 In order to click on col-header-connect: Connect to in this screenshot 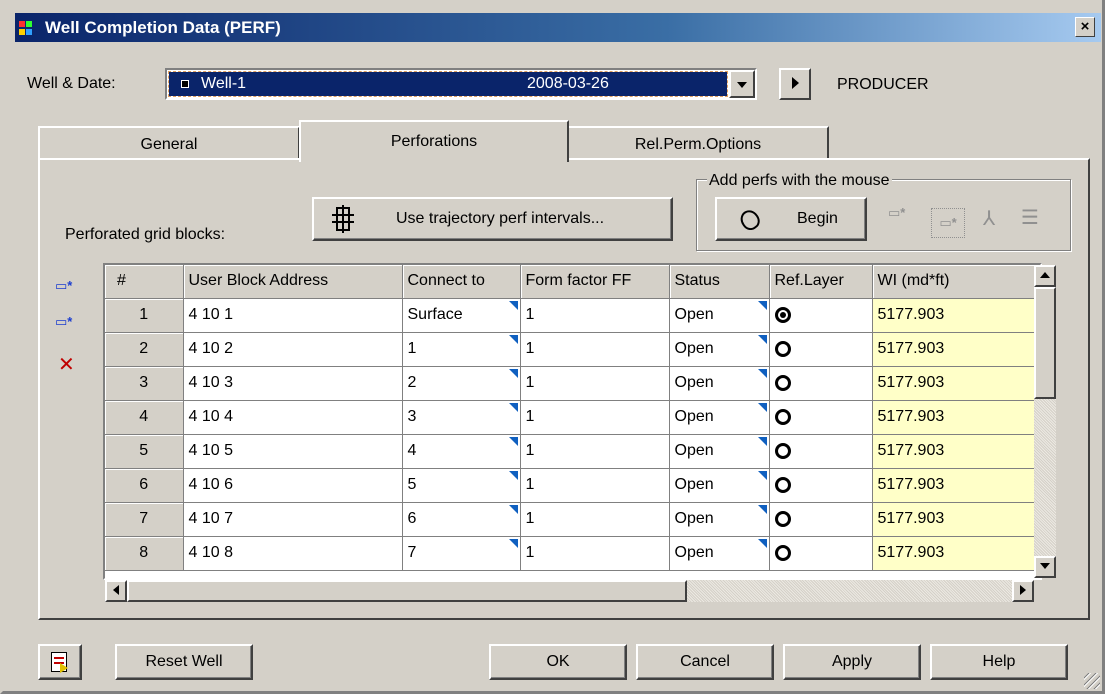, I will do `click(461, 282)`.